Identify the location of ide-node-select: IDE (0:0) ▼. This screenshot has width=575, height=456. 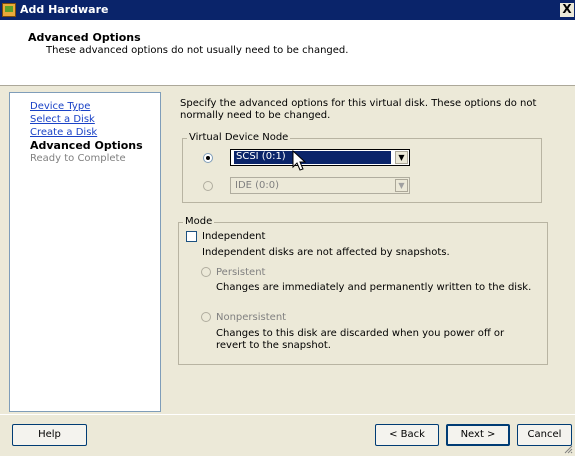
(320, 185).